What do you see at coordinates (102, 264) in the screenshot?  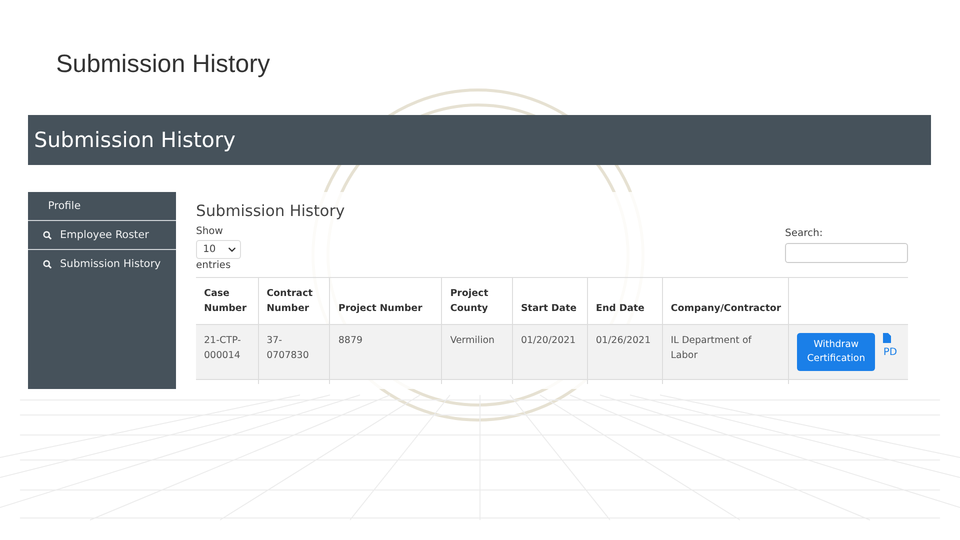 I see `sidebar-item: Submission History` at bounding box center [102, 264].